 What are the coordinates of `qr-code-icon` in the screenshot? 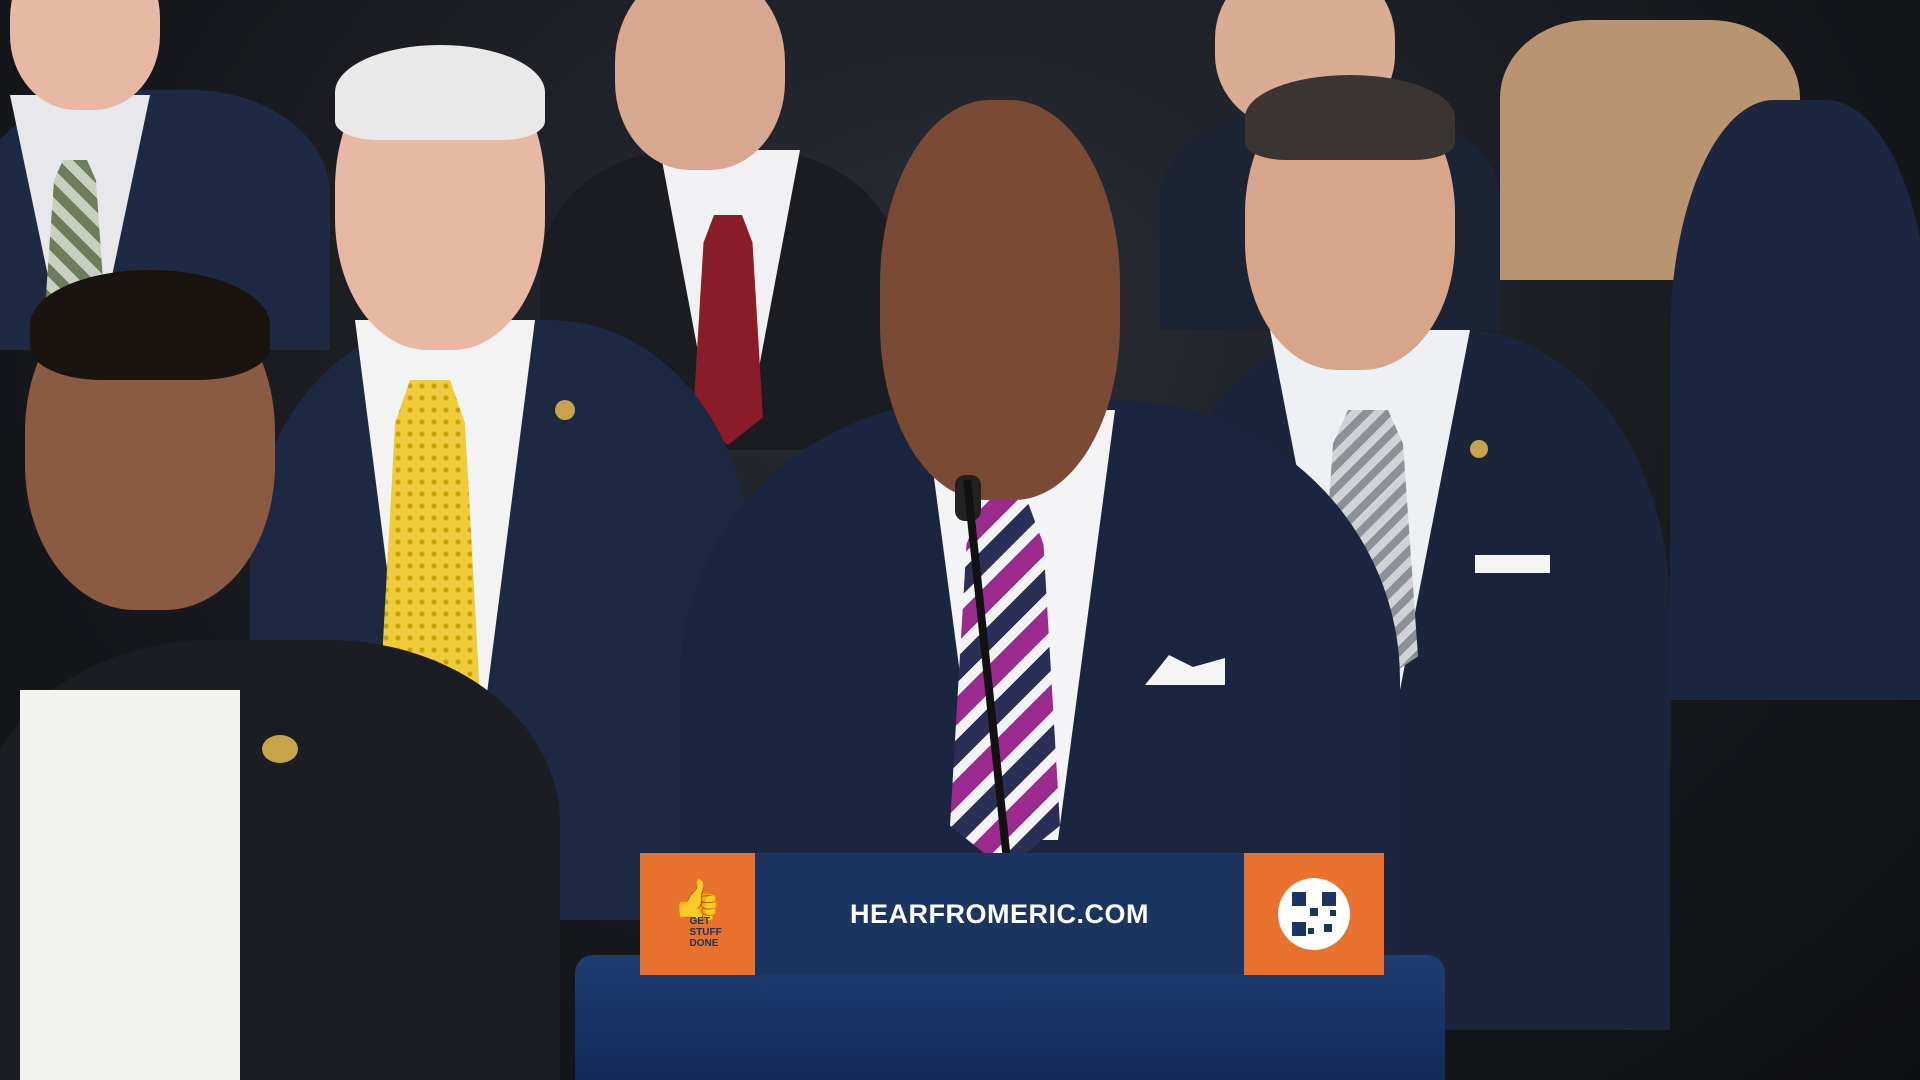 It's located at (1314, 914).